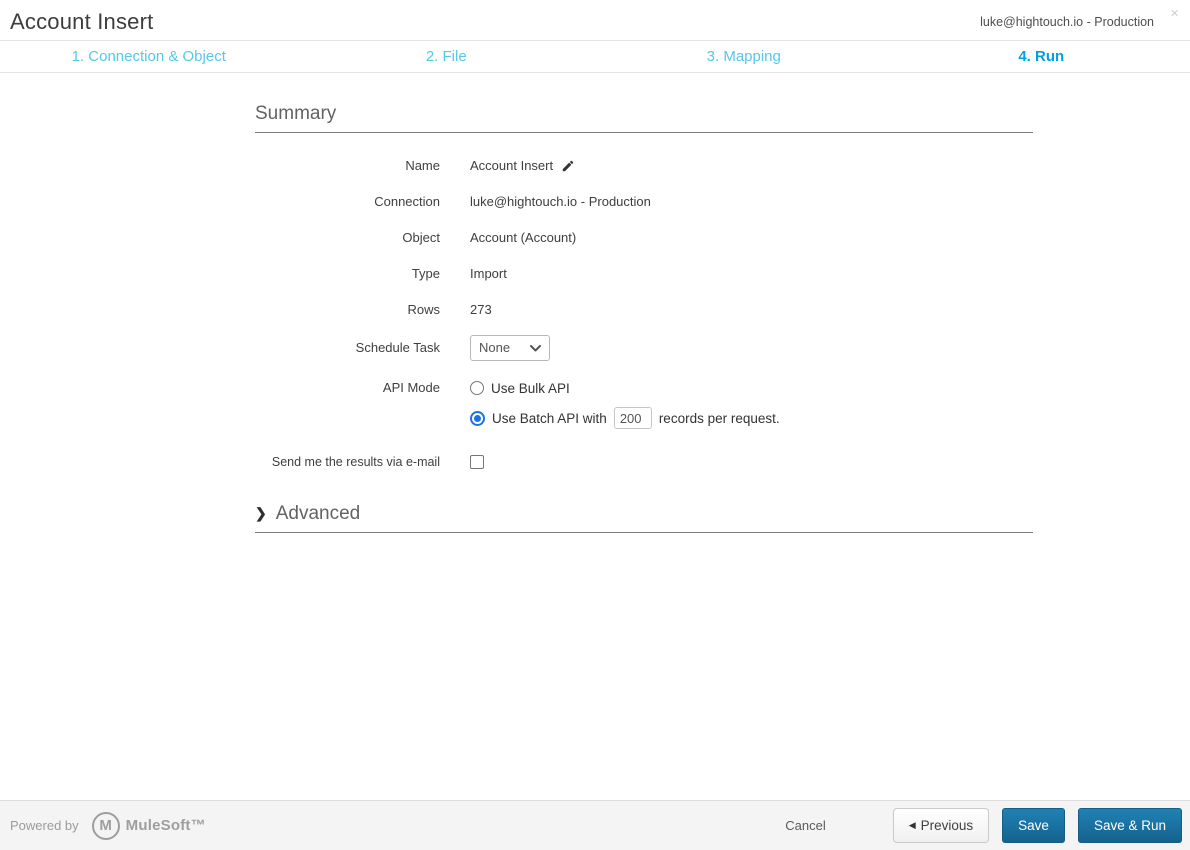 The width and height of the screenshot is (1190, 850). I want to click on email-results-row: Send me the results via e-mail, so click(644, 462).